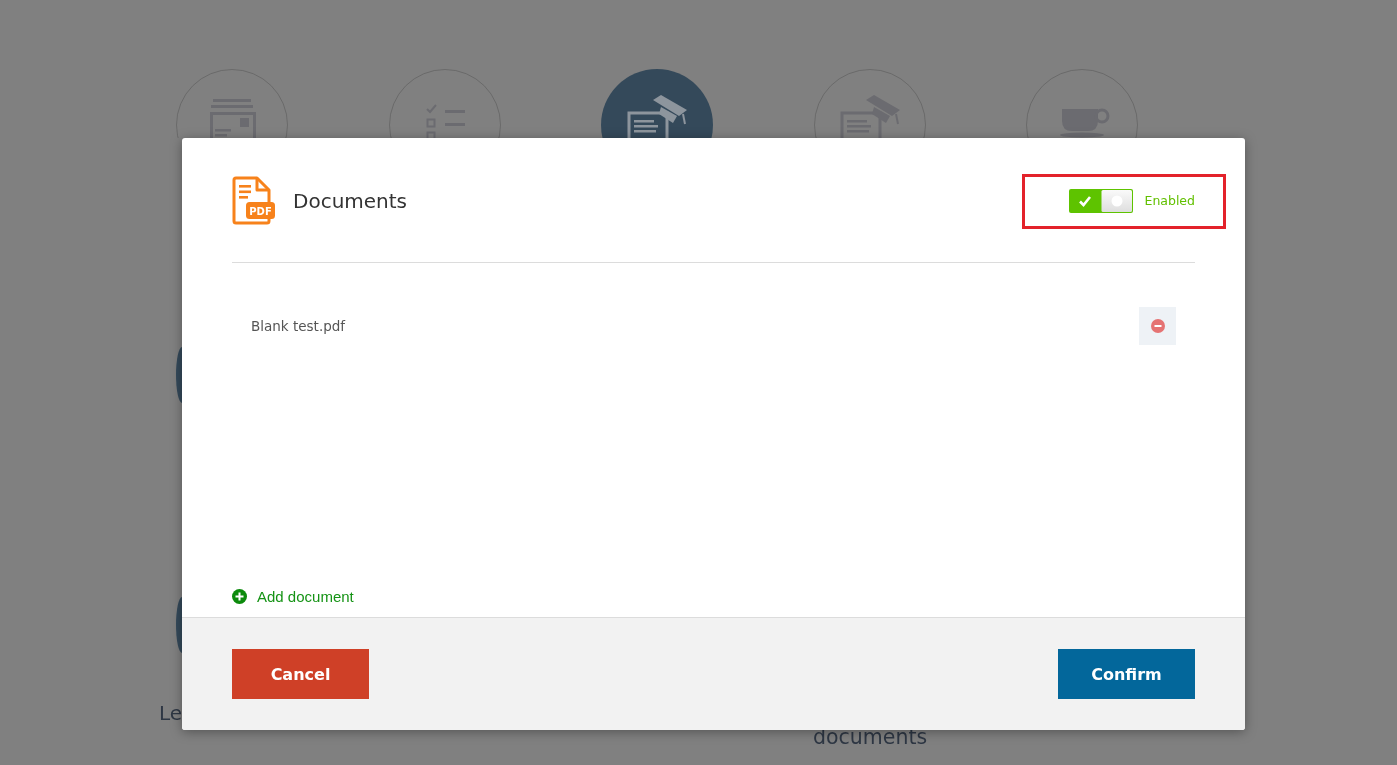  What do you see at coordinates (1126, 674) in the screenshot?
I see `confirm-button: Confirm` at bounding box center [1126, 674].